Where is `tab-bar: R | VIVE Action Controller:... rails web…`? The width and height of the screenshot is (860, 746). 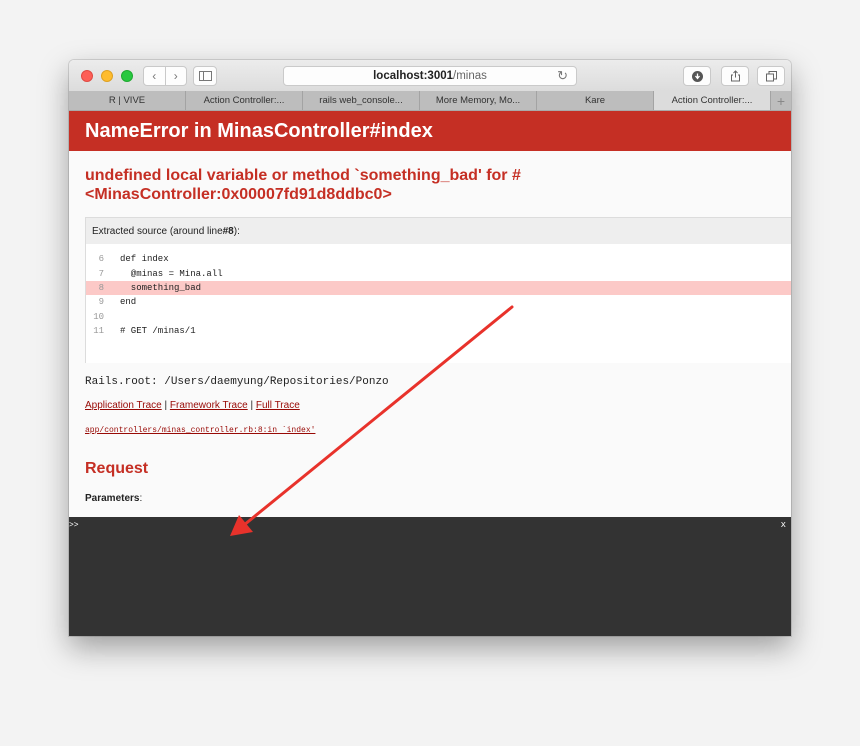 tab-bar: R | VIVE Action Controller:... rails web… is located at coordinates (430, 101).